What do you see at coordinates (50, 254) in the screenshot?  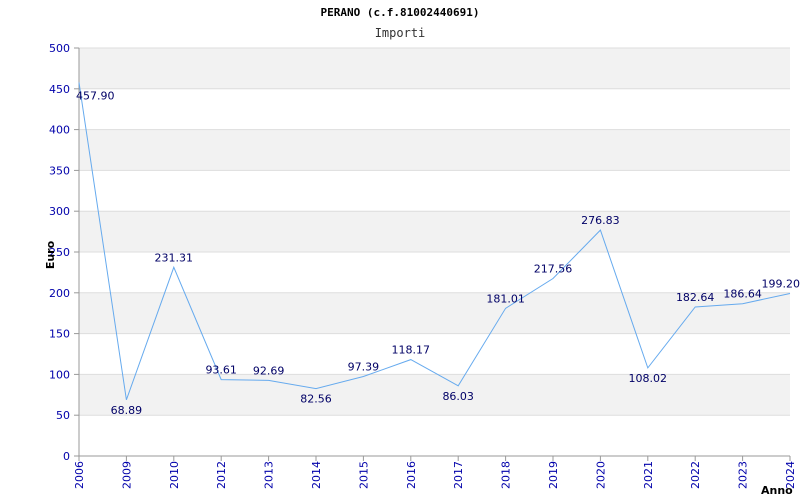 I see `y-axis-label: Euro` at bounding box center [50, 254].